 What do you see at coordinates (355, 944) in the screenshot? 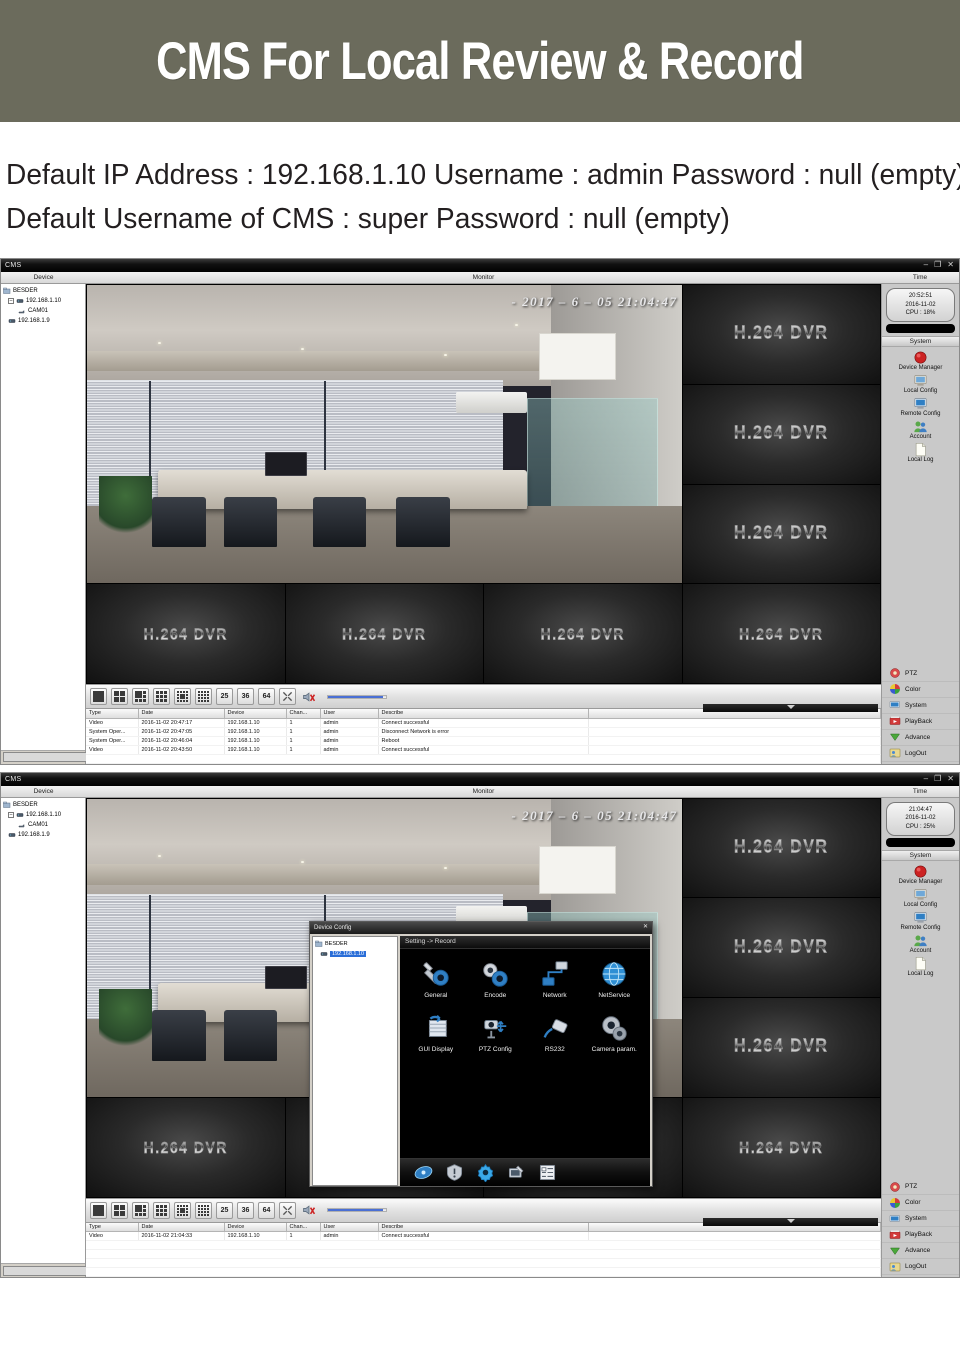
I see `dialog-tree-root: BESDER` at bounding box center [355, 944].